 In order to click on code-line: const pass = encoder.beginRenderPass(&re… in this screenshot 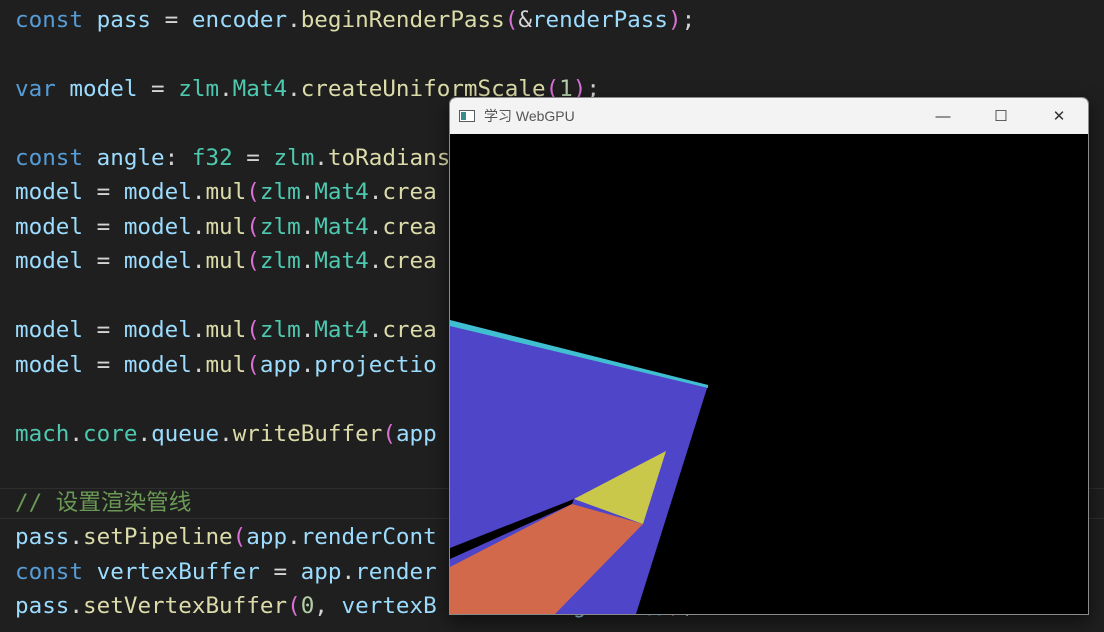, I will do `click(355, 20)`.